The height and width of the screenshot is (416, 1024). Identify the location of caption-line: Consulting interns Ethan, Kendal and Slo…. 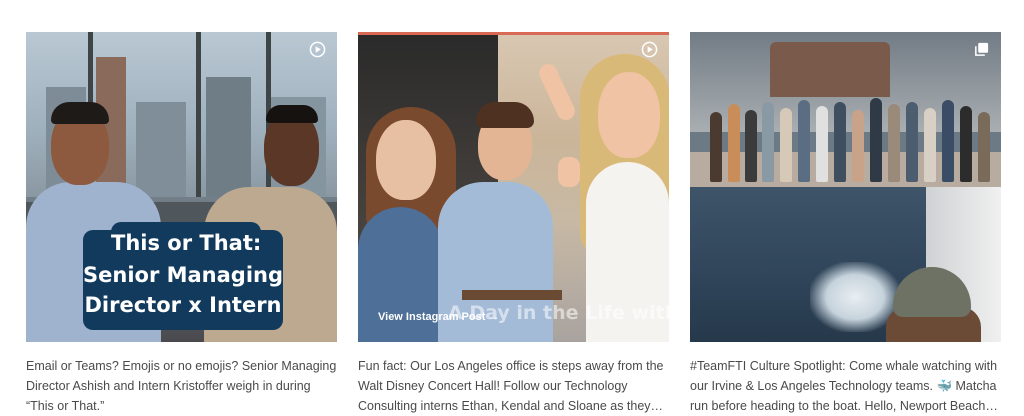
(511, 406).